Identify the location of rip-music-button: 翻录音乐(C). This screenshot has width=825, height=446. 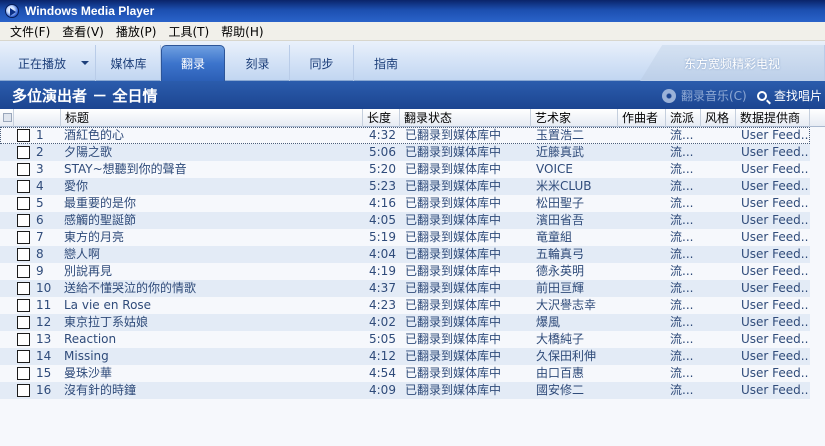
(704, 95).